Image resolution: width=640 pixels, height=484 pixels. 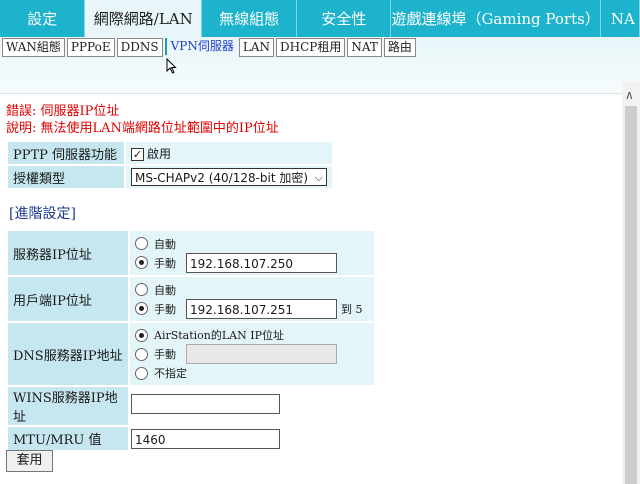 I want to click on client-ip-manual-radio, so click(x=141, y=308).